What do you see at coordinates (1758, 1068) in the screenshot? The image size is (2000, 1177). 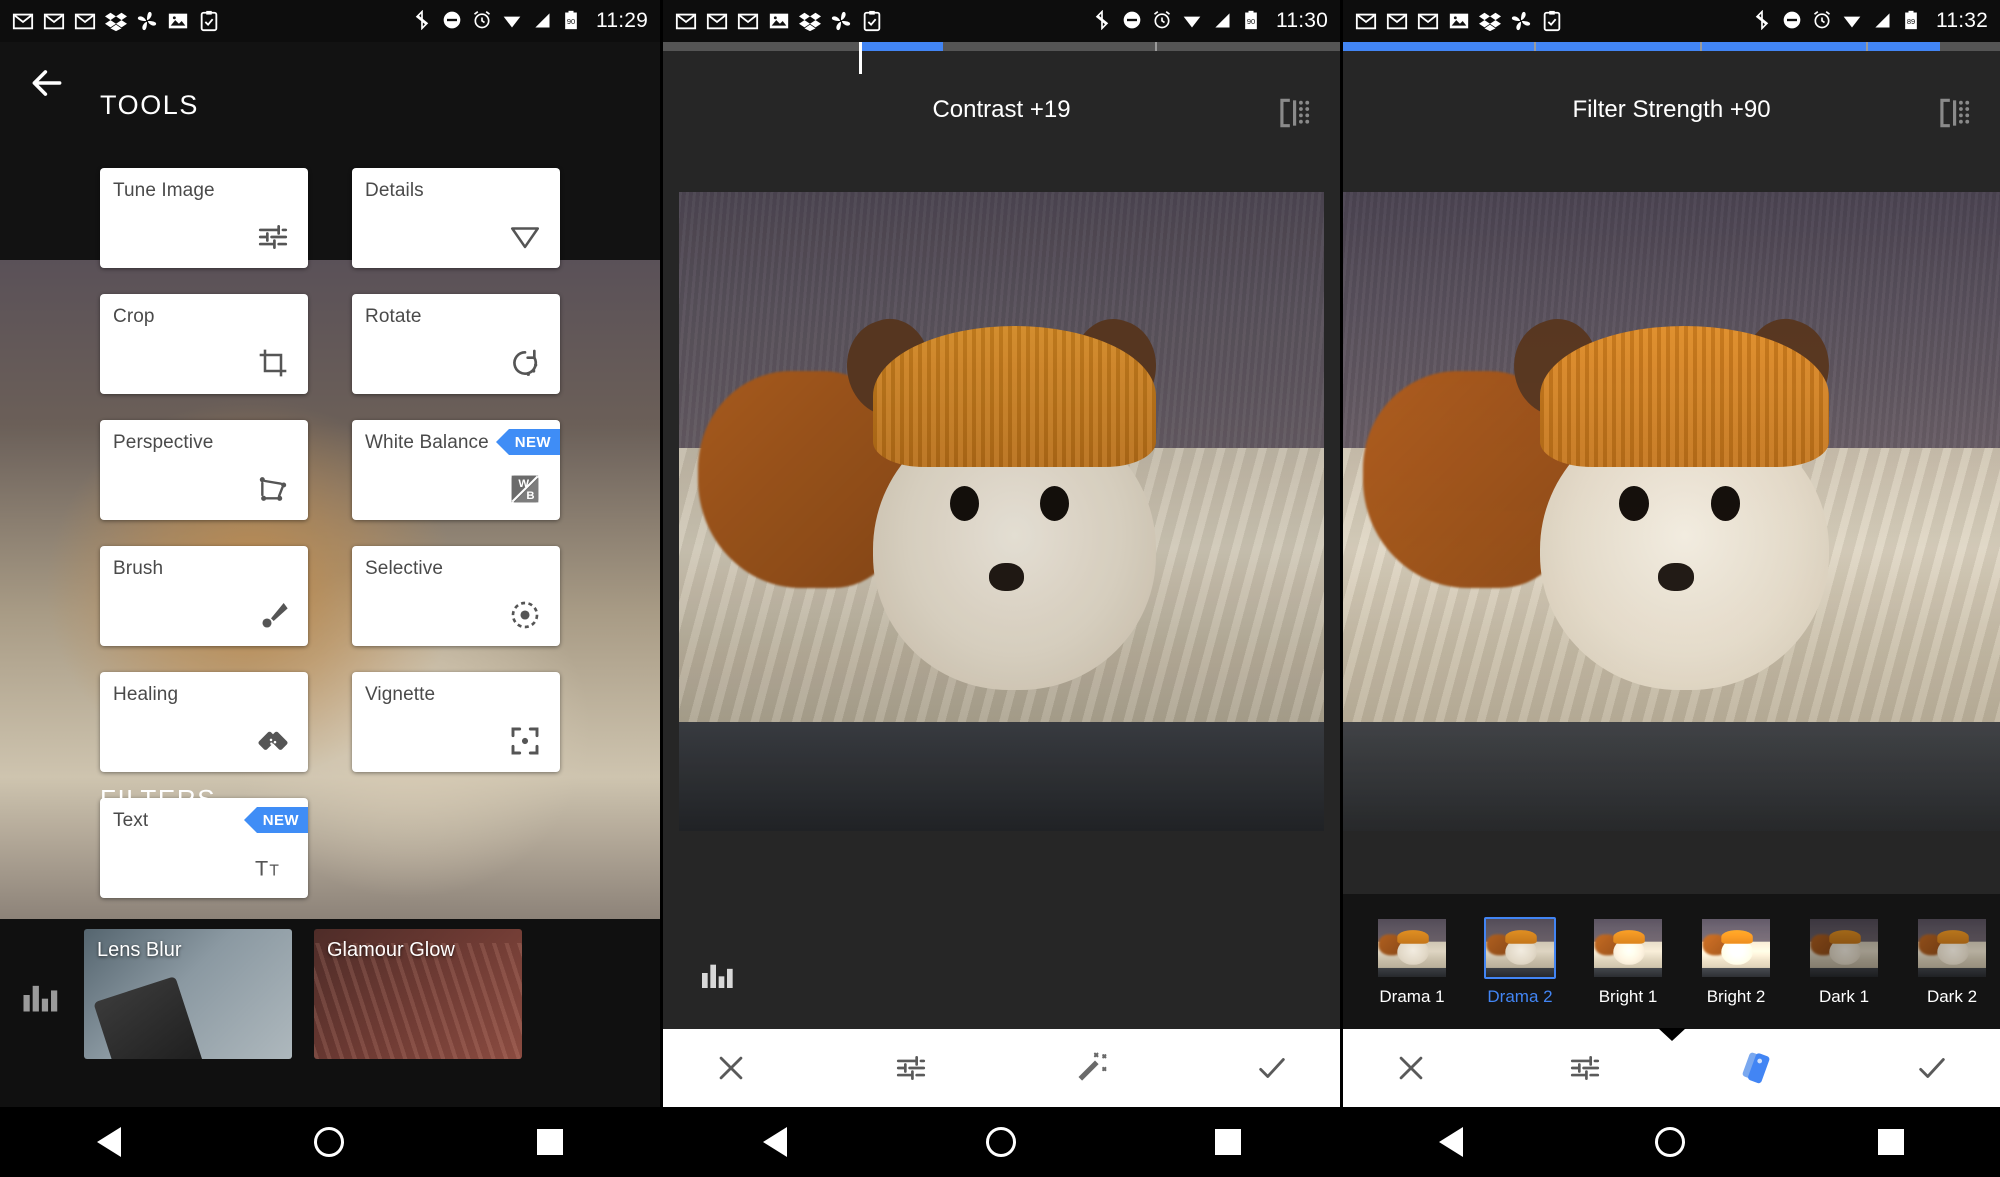 I see `filter-cards-icon` at bounding box center [1758, 1068].